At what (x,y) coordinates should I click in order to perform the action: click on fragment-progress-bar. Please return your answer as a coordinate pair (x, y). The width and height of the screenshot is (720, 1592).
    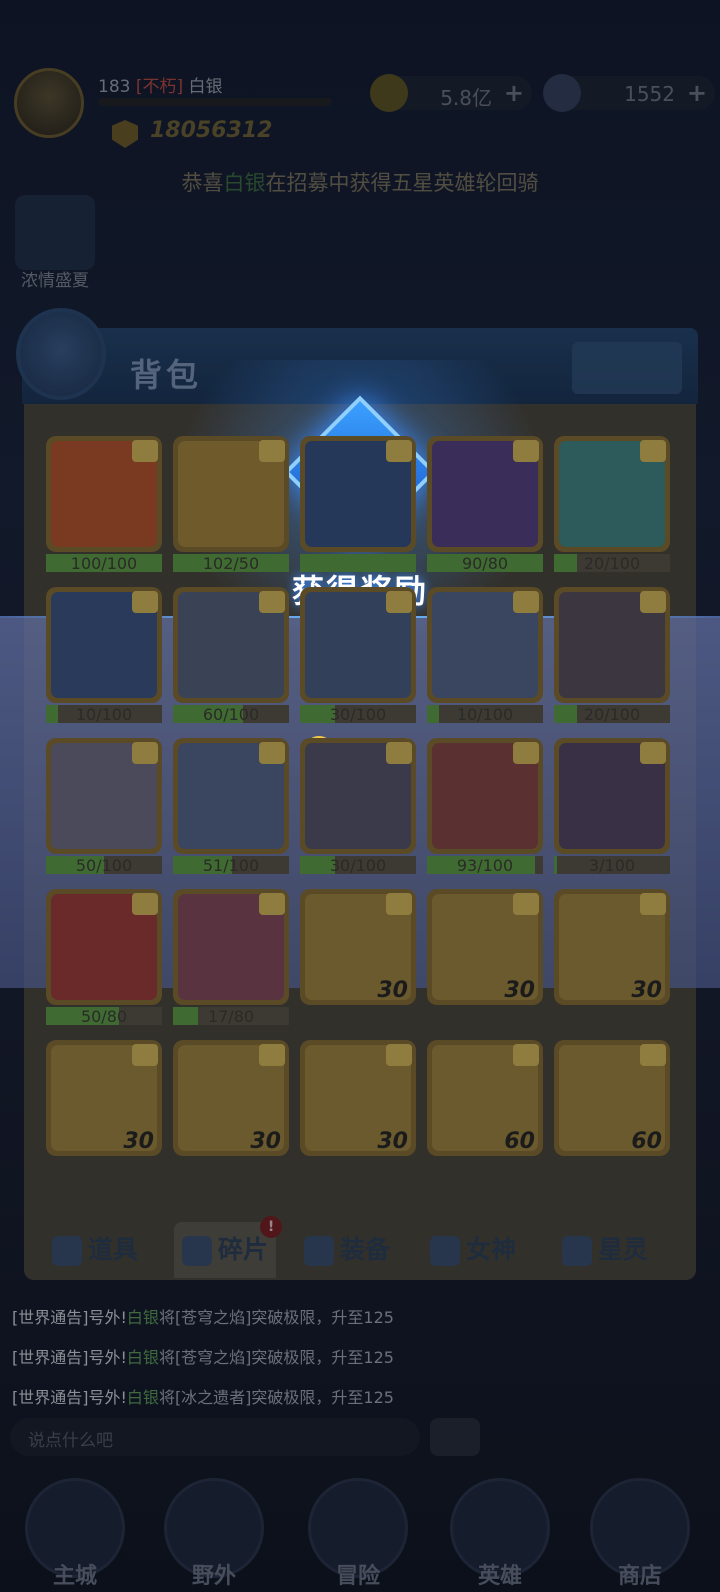
    Looking at the image, I should click on (358, 563).